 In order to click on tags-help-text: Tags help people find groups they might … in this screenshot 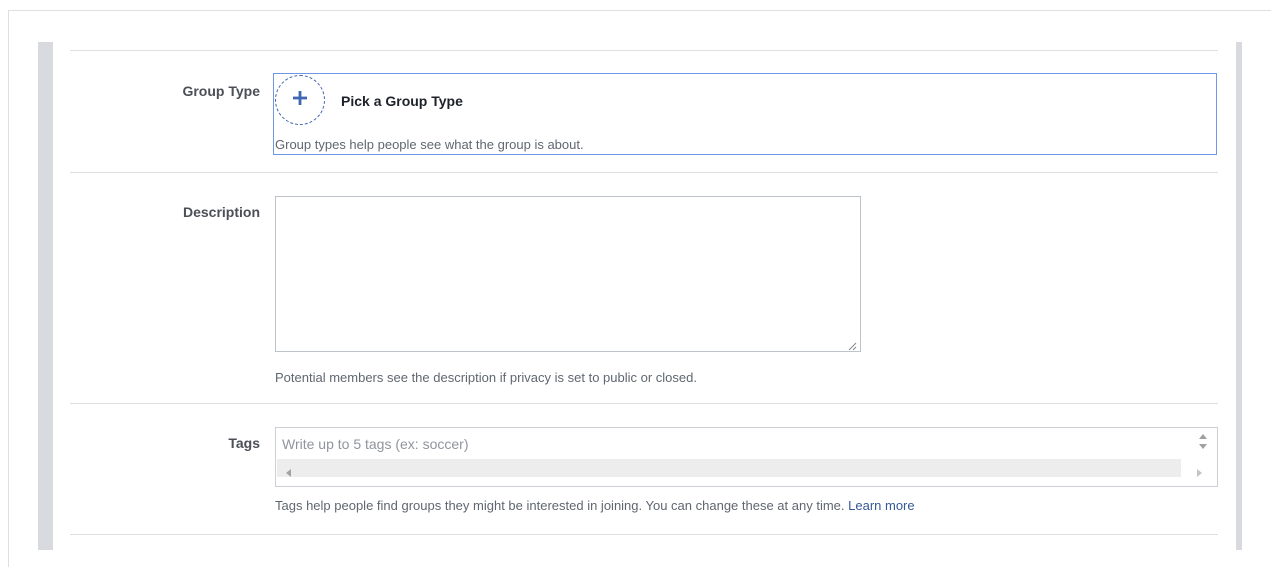, I will do `click(560, 505)`.